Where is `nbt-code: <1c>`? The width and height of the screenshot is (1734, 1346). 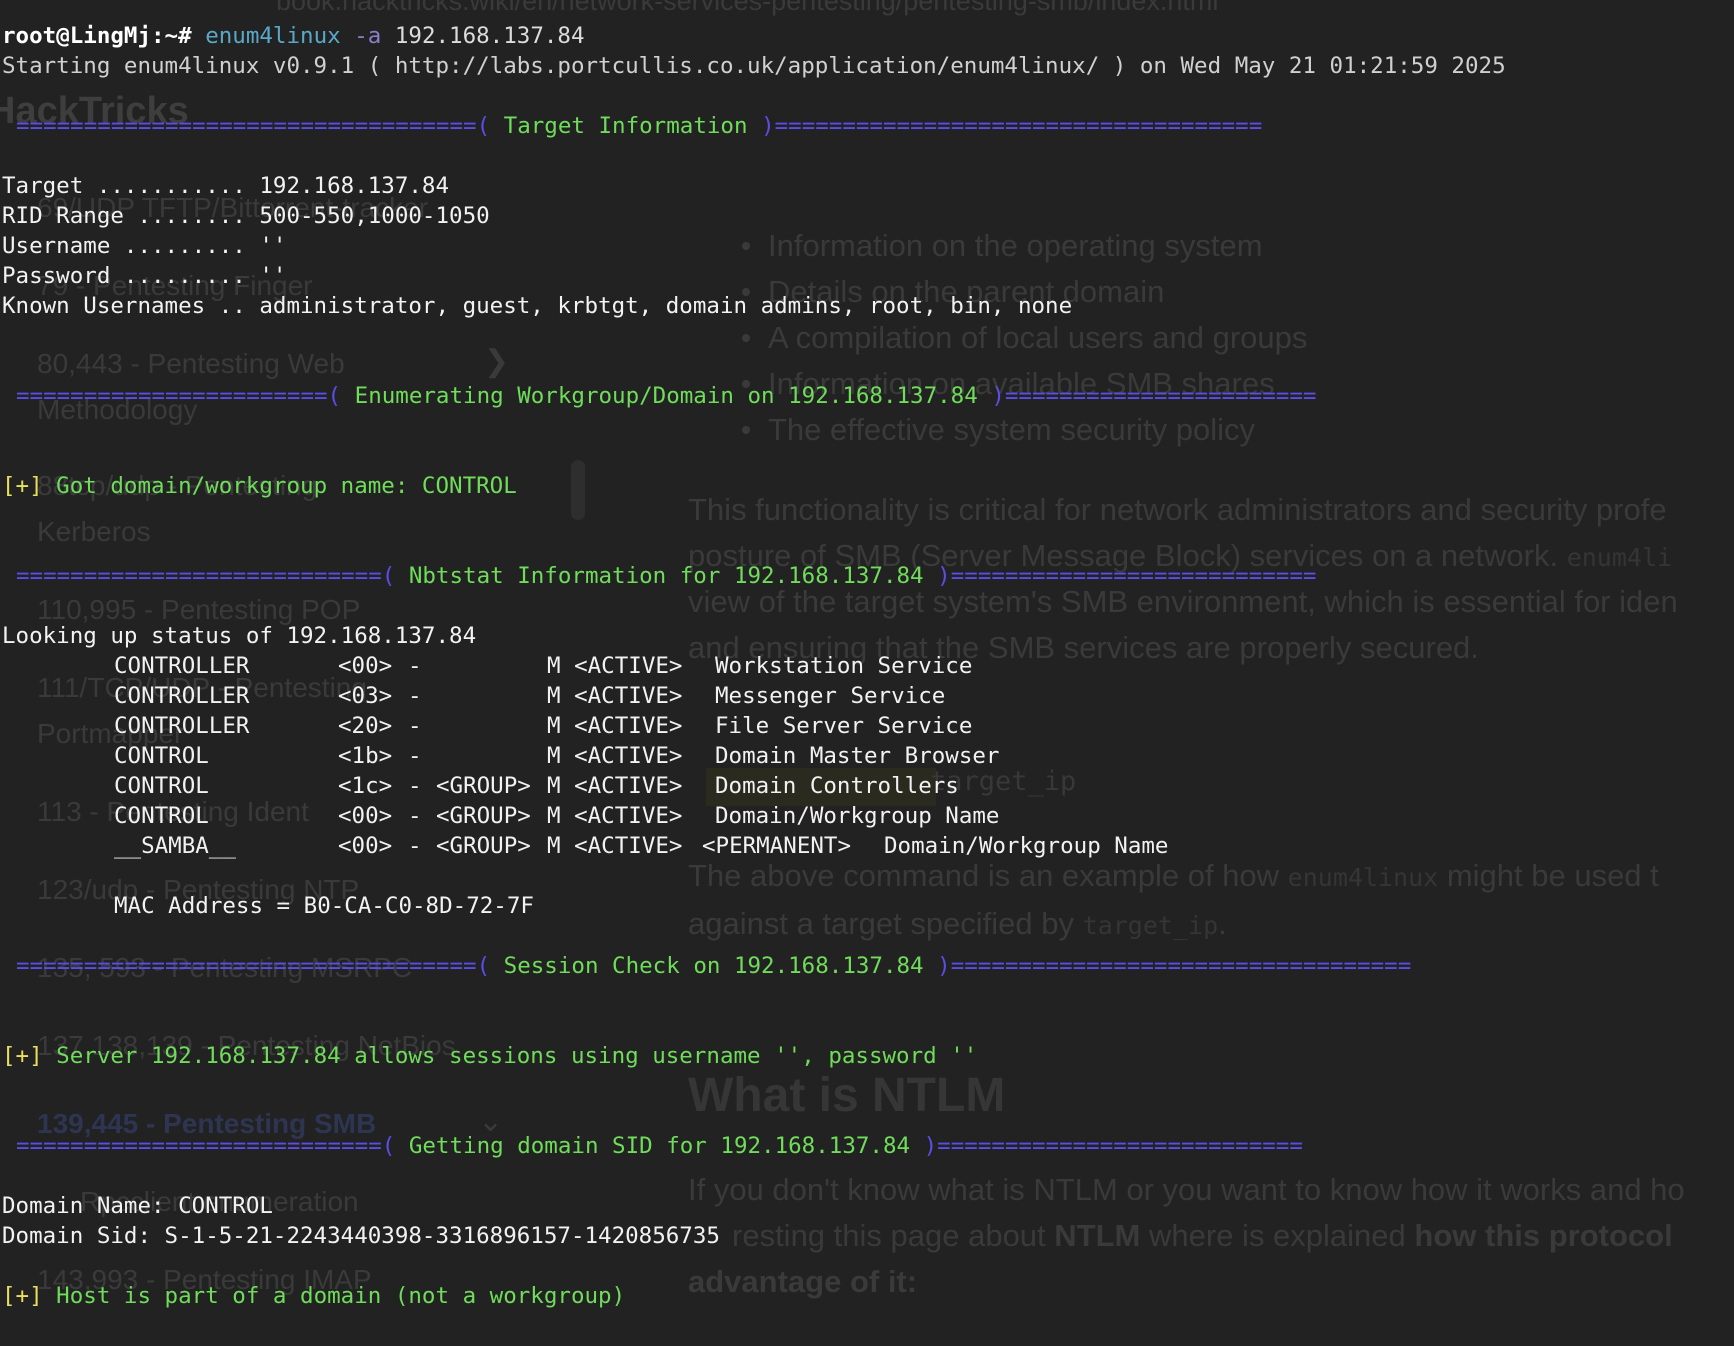 nbt-code: <1c> is located at coordinates (365, 786).